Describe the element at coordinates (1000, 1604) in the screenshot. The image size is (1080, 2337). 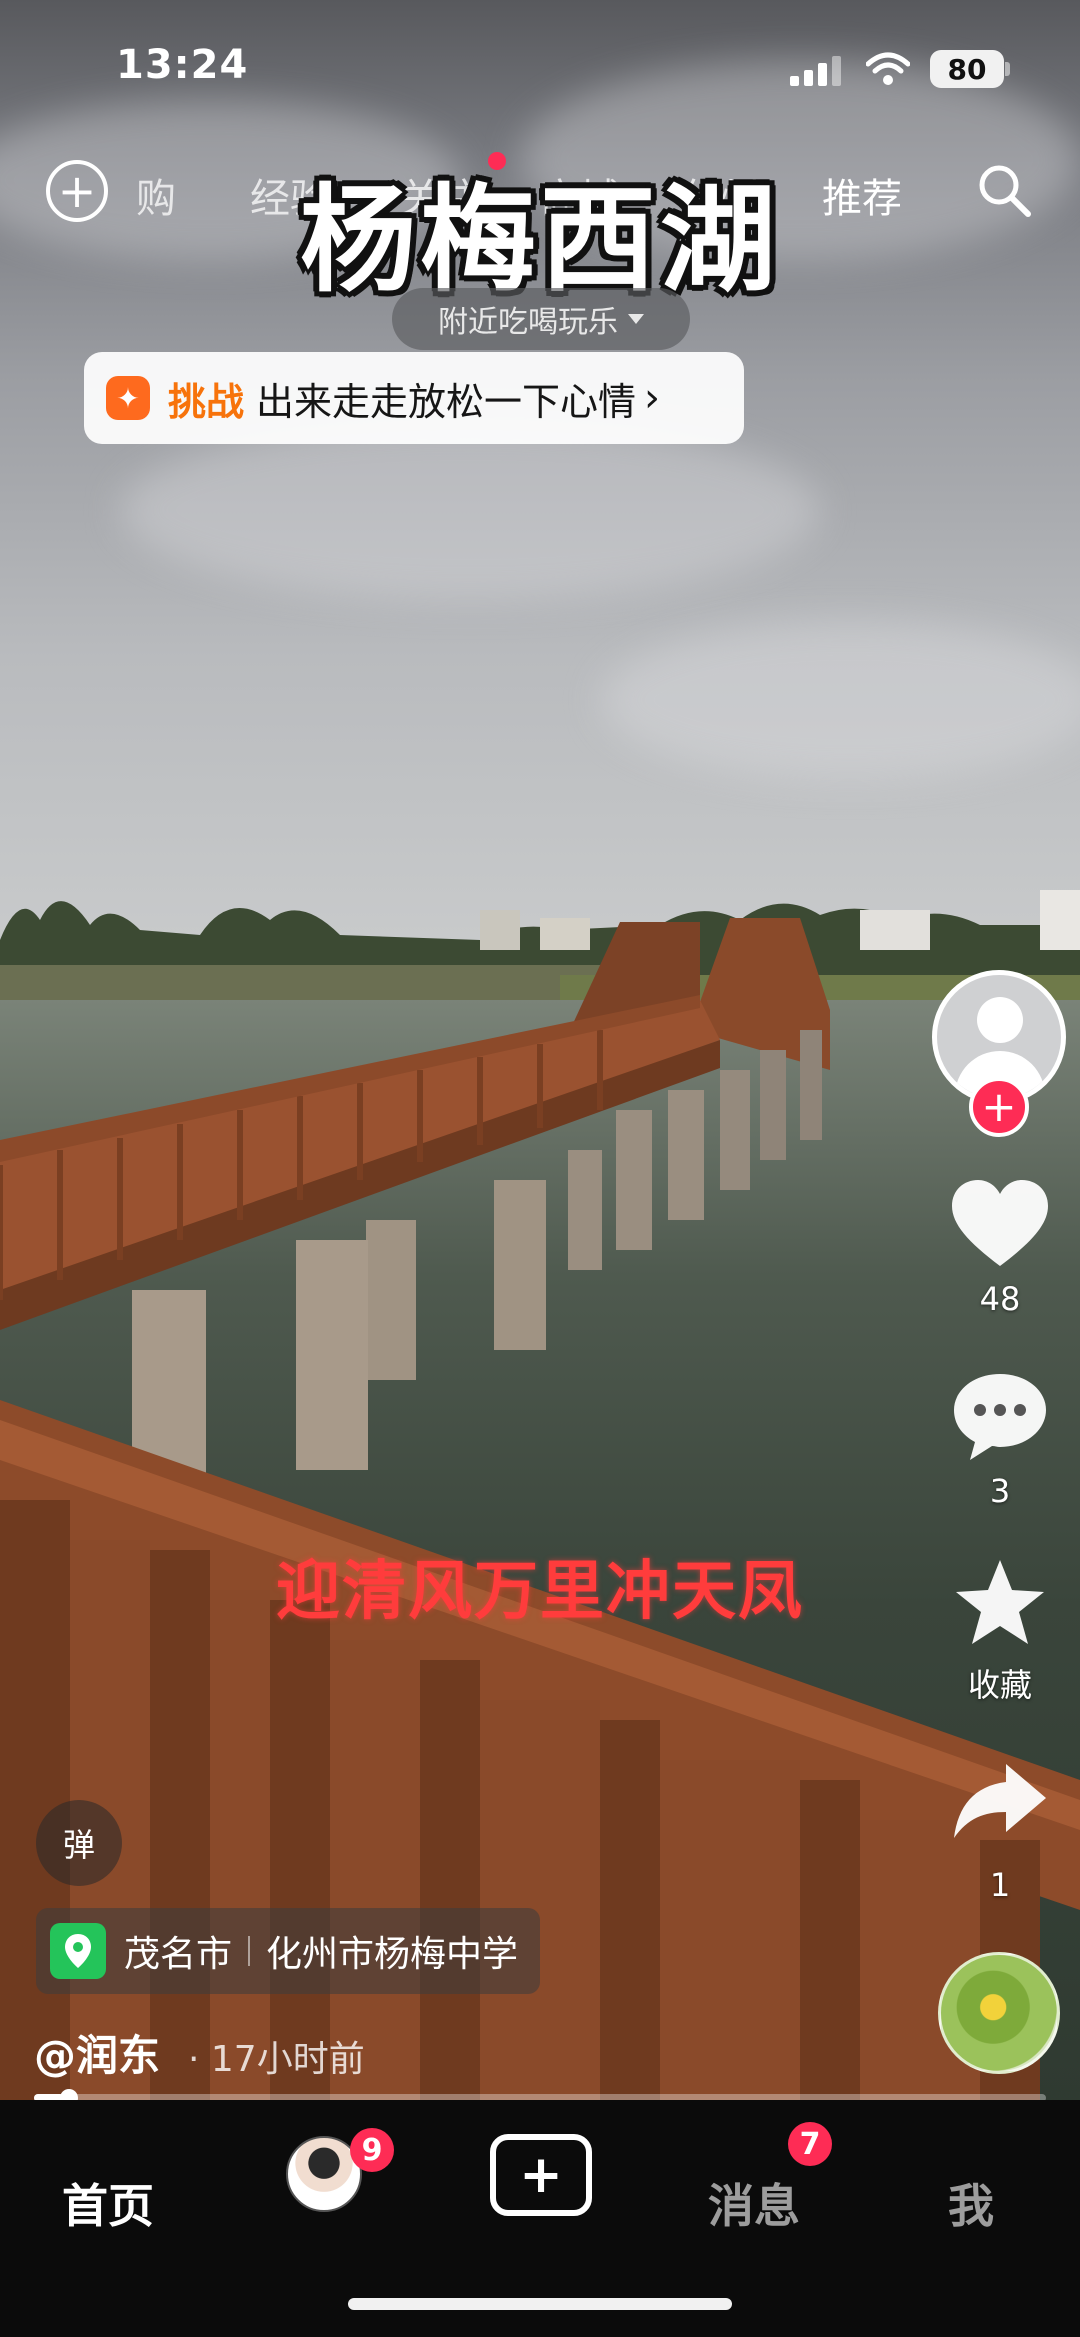
I see `star-icon` at that location.